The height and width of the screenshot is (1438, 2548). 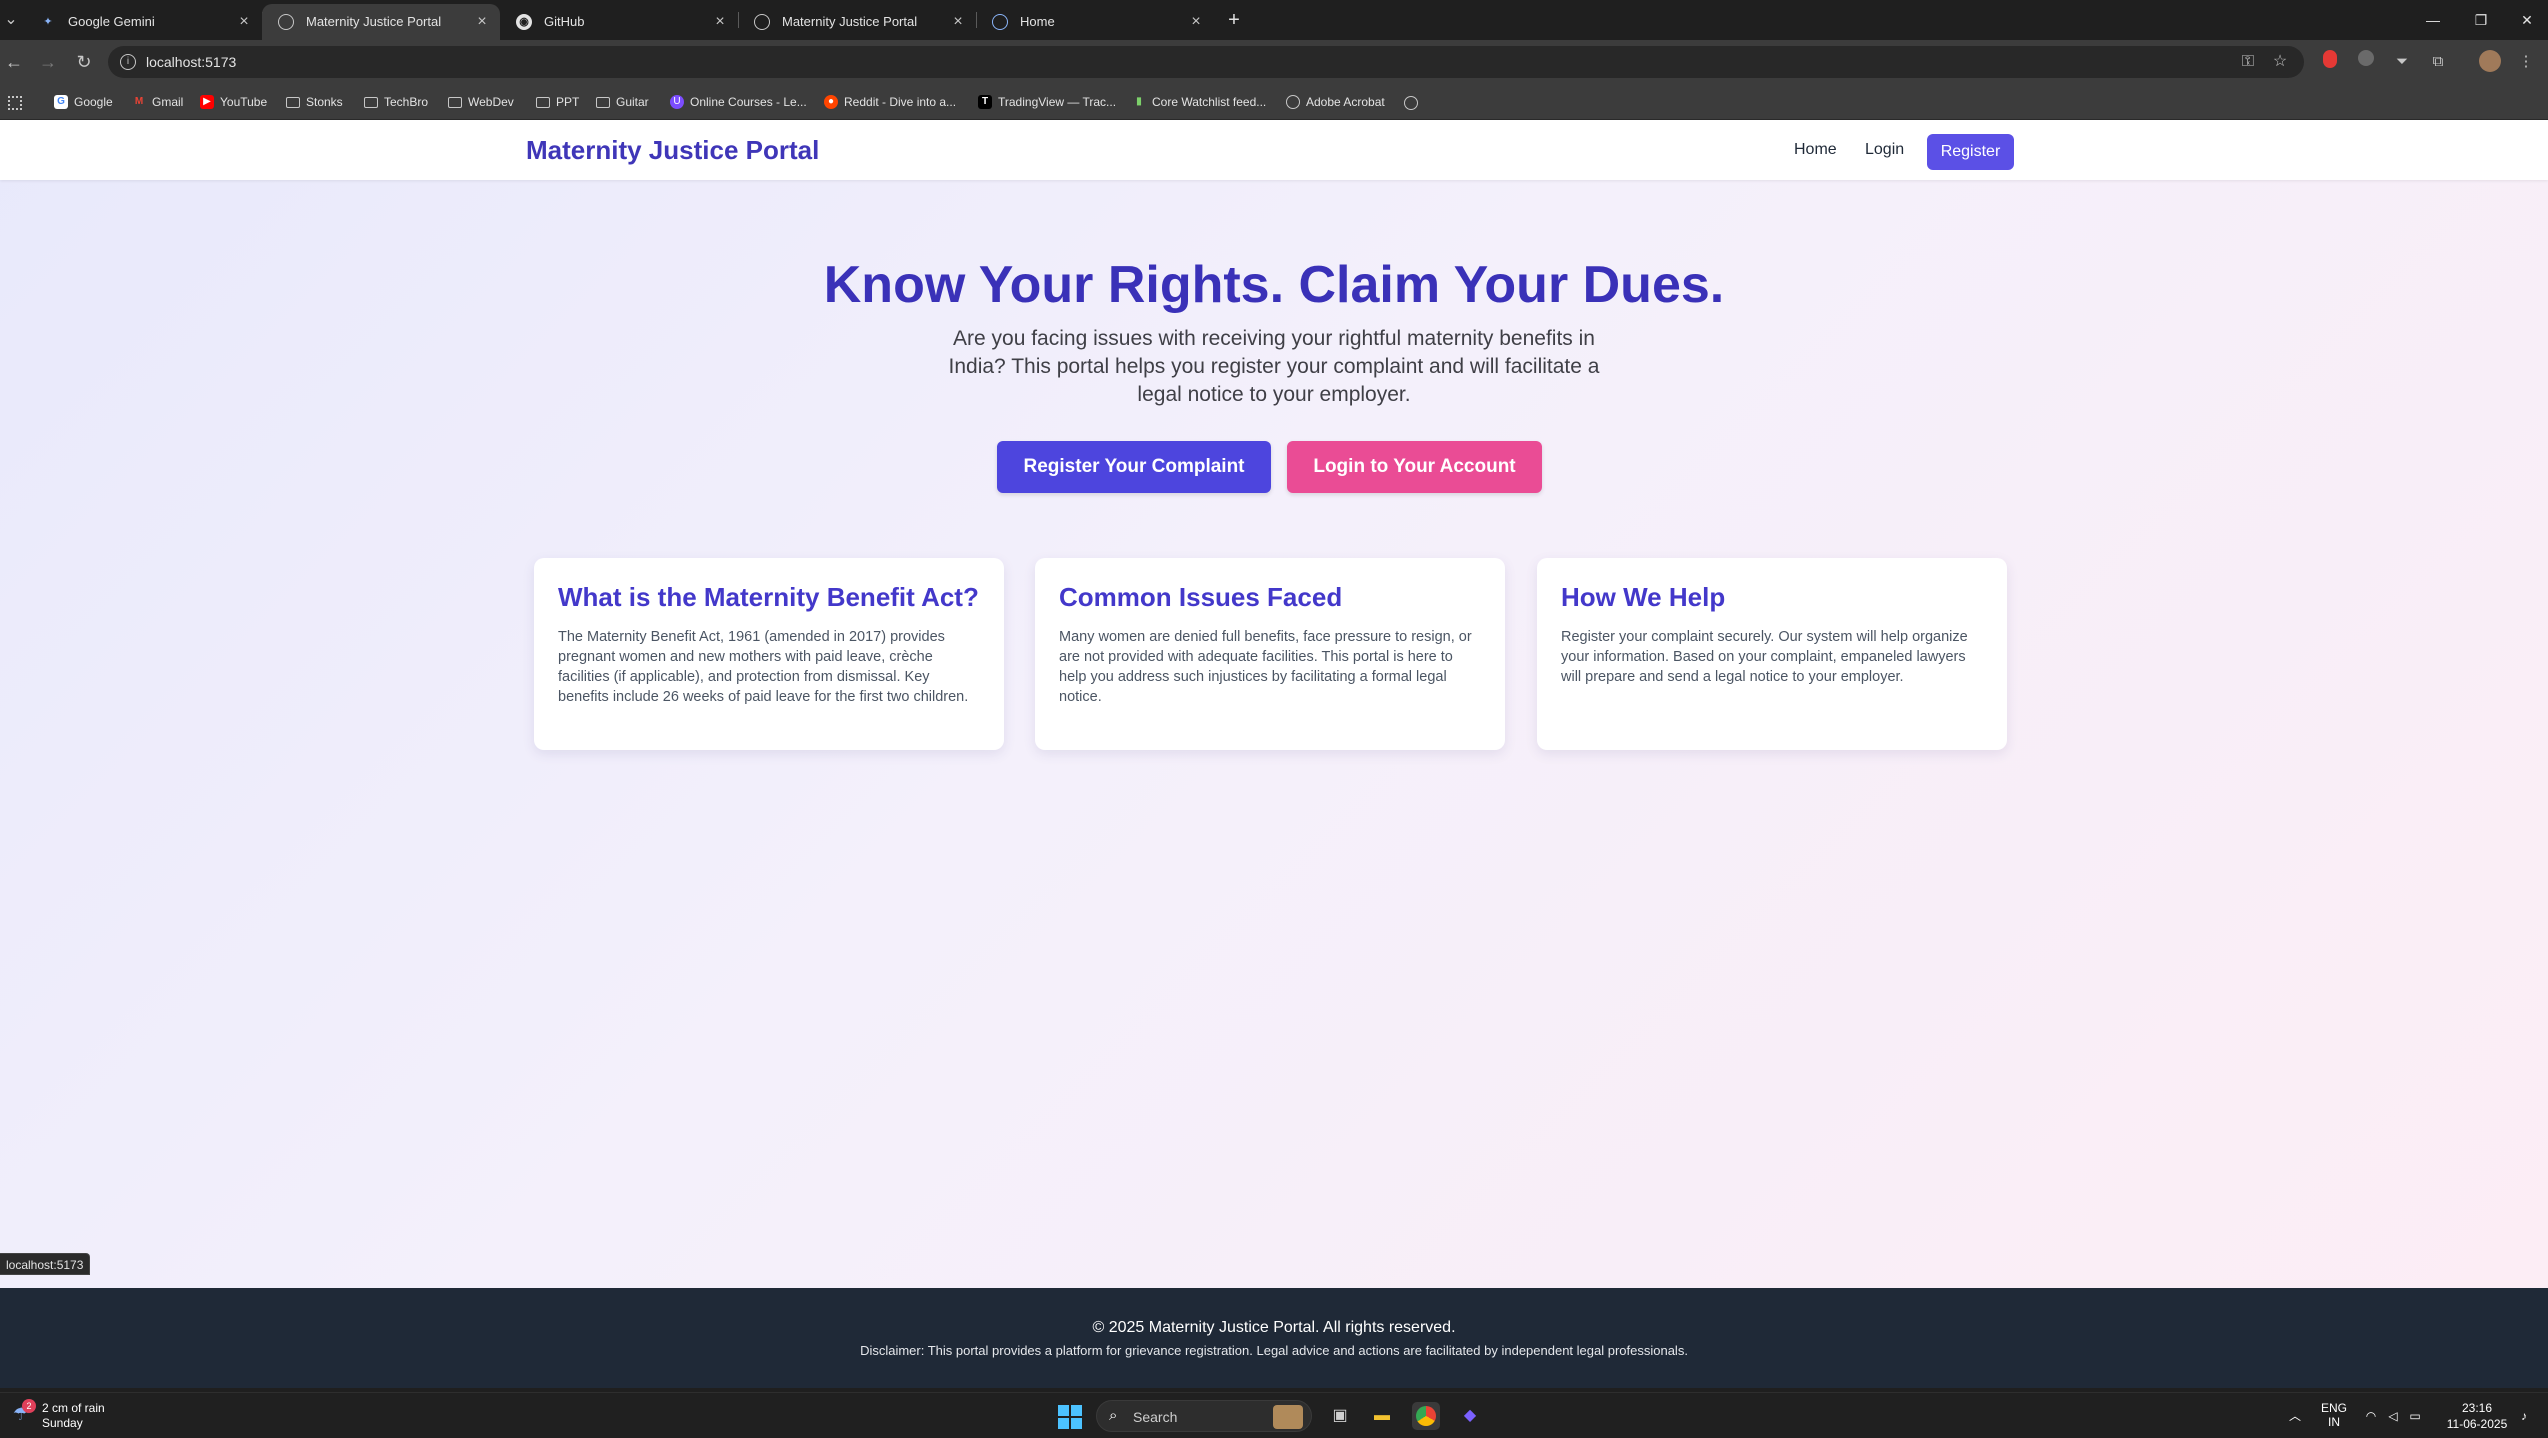 What do you see at coordinates (2371, 1415) in the screenshot?
I see `wifi-icon: ◠` at bounding box center [2371, 1415].